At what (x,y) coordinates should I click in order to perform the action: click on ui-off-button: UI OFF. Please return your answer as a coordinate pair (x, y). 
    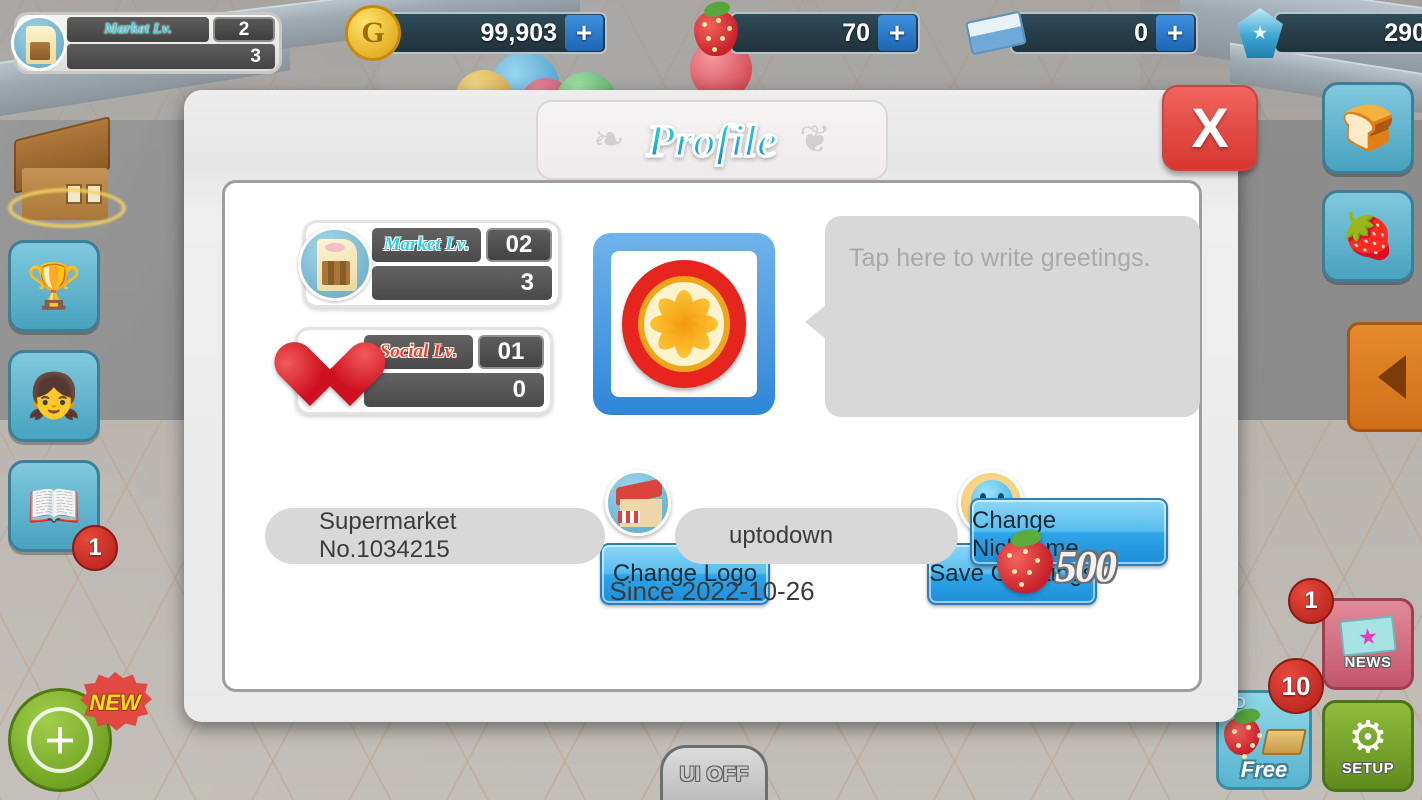
    Looking at the image, I should click on (714, 772).